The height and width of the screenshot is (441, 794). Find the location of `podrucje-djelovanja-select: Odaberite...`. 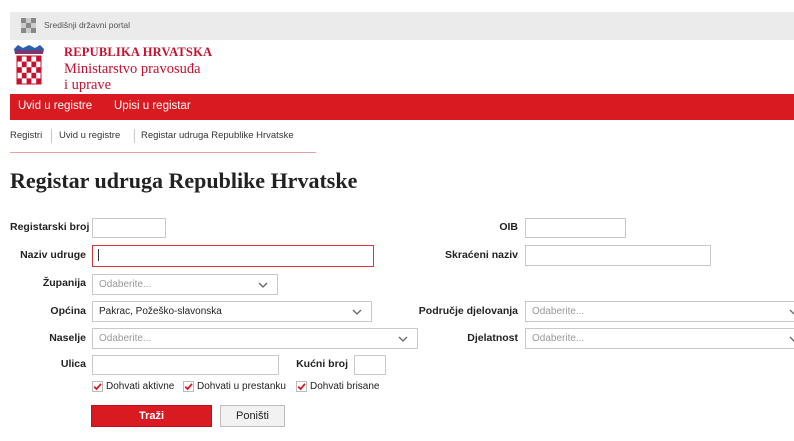

podrucje-djelovanja-select: Odaberite... is located at coordinates (659, 311).